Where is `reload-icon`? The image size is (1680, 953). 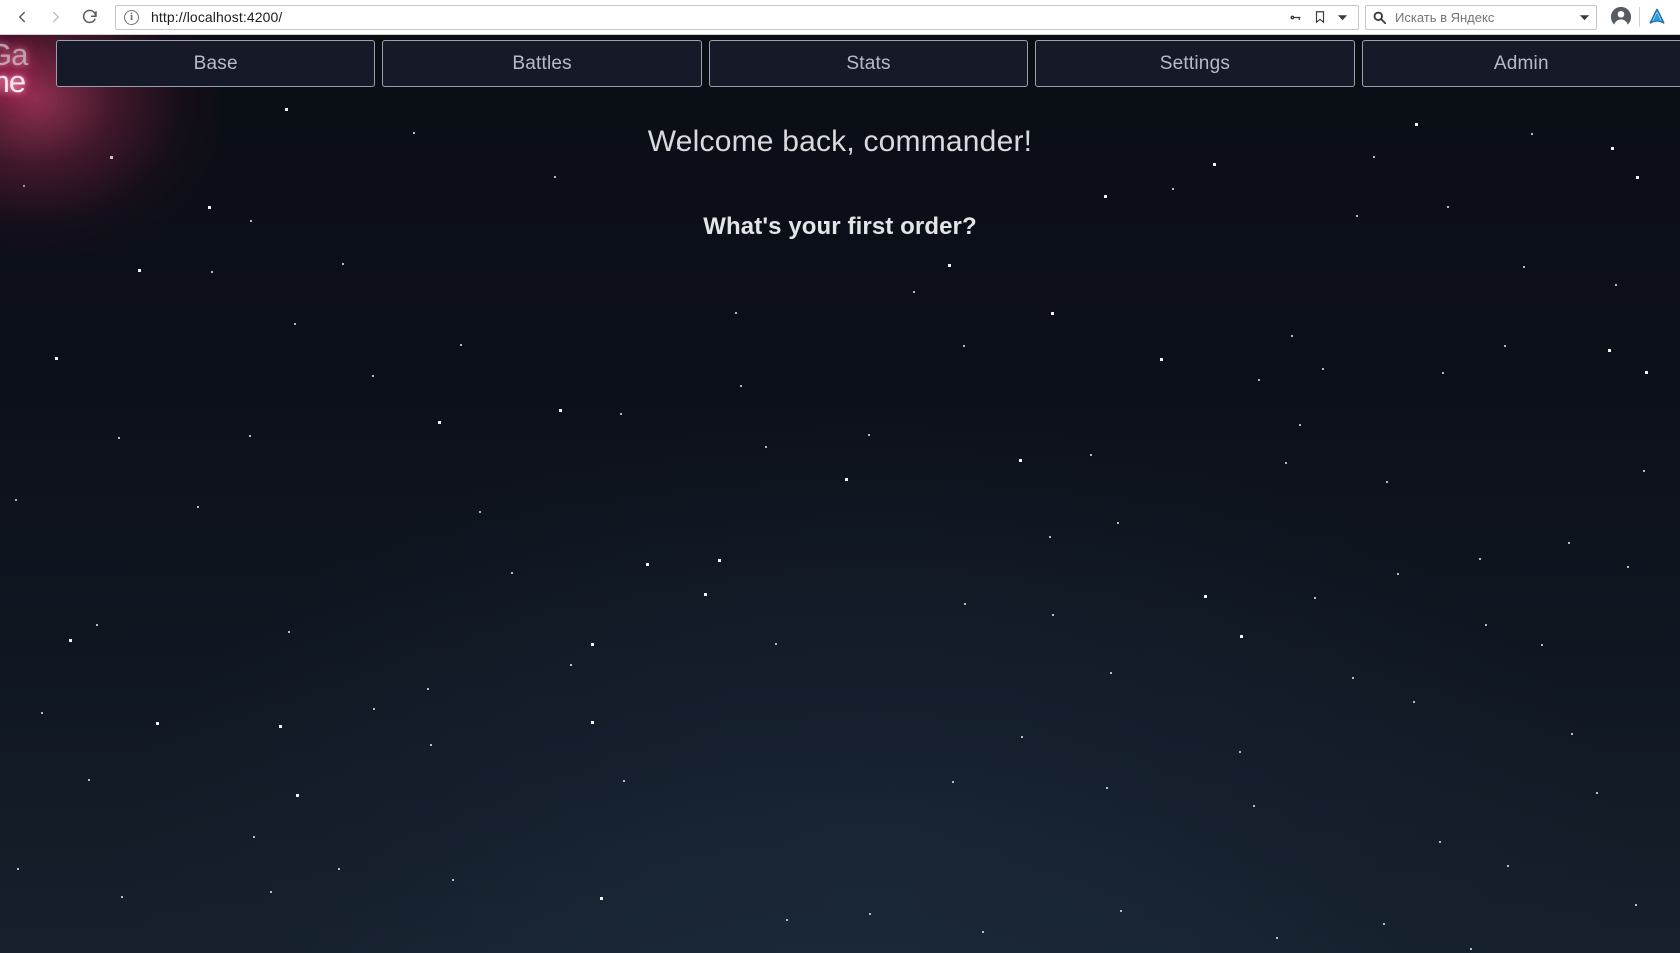 reload-icon is located at coordinates (89, 16).